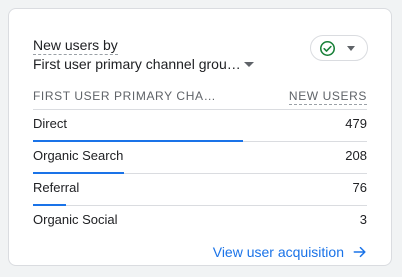  Describe the element at coordinates (356, 155) in the screenshot. I see `row-value: 208` at that location.